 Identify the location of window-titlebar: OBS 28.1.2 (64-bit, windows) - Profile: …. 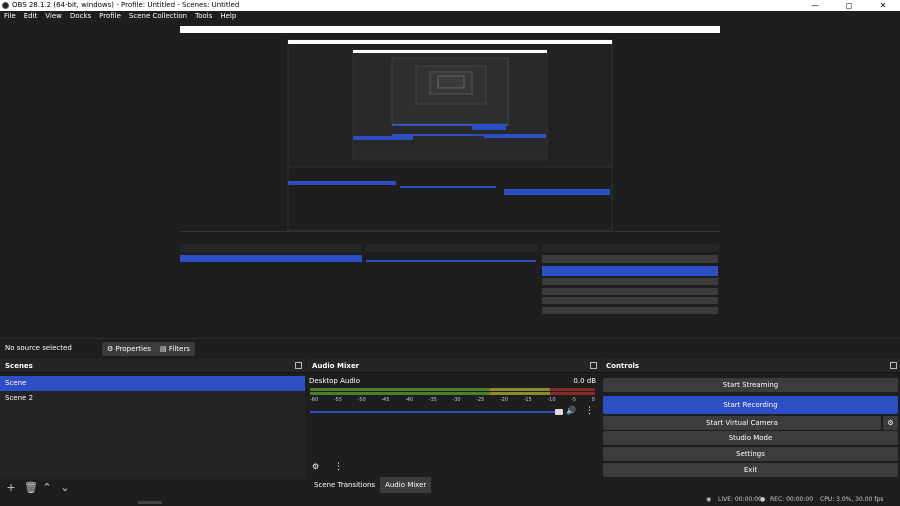
(450, 5).